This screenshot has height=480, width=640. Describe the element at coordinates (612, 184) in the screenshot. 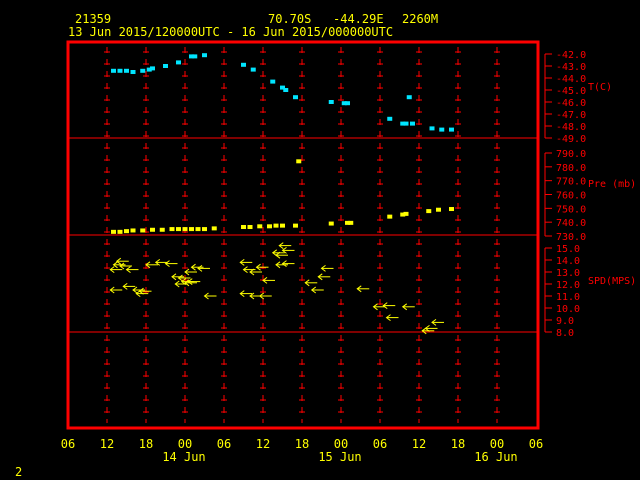

I see `y-axis-label: Pre (mb)` at that location.